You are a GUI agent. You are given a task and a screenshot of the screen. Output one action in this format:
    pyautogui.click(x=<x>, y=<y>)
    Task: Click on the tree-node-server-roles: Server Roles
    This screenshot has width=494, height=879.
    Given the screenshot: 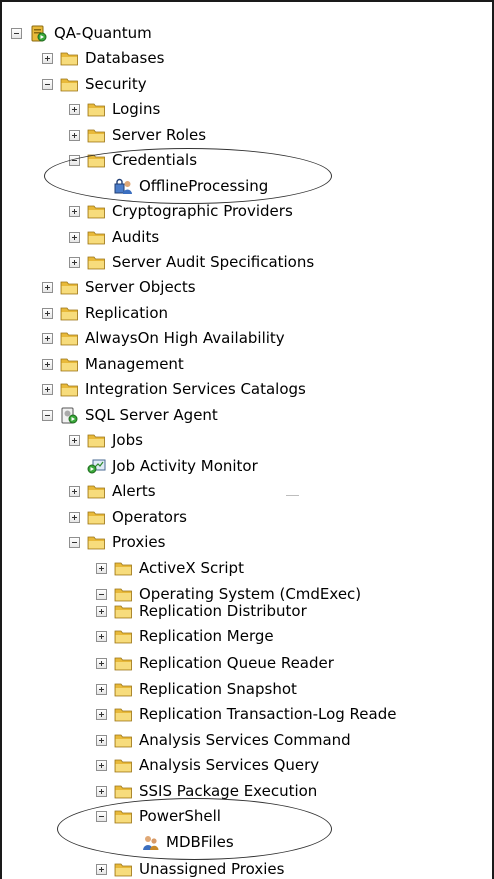 What is the action you would take?
    pyautogui.click(x=137, y=135)
    